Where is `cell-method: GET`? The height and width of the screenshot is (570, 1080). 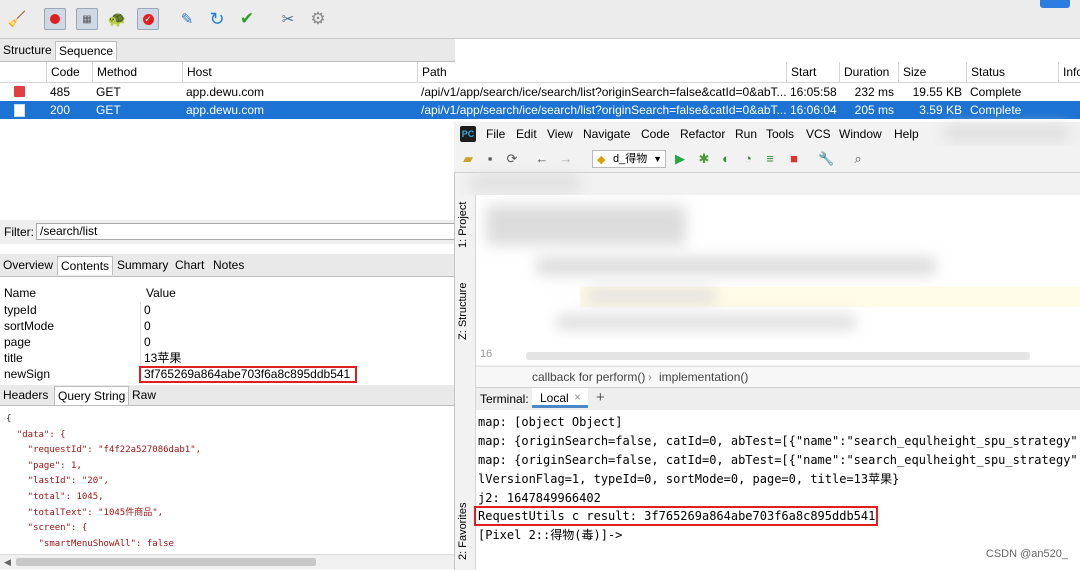
cell-method: GET is located at coordinates (108, 110).